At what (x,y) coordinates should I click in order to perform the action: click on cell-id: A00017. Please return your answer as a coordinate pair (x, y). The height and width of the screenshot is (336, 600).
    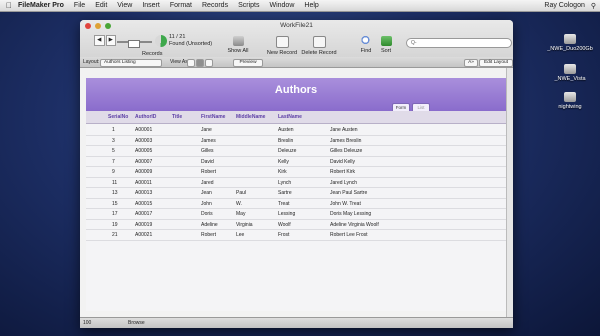
    Looking at the image, I should click on (143, 214).